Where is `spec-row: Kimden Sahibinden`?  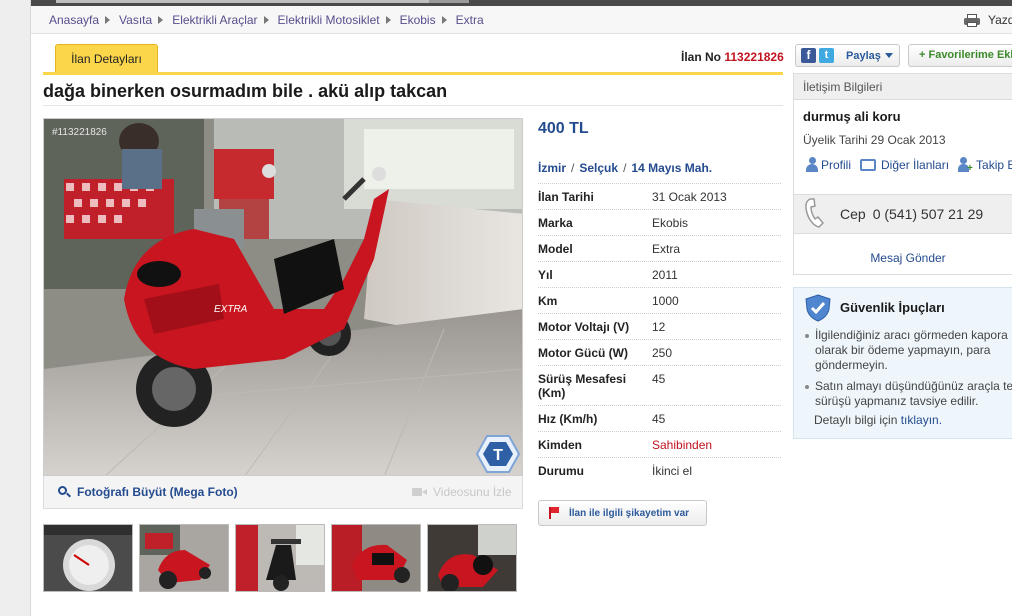 spec-row: Kimden Sahibinden is located at coordinates (659, 444).